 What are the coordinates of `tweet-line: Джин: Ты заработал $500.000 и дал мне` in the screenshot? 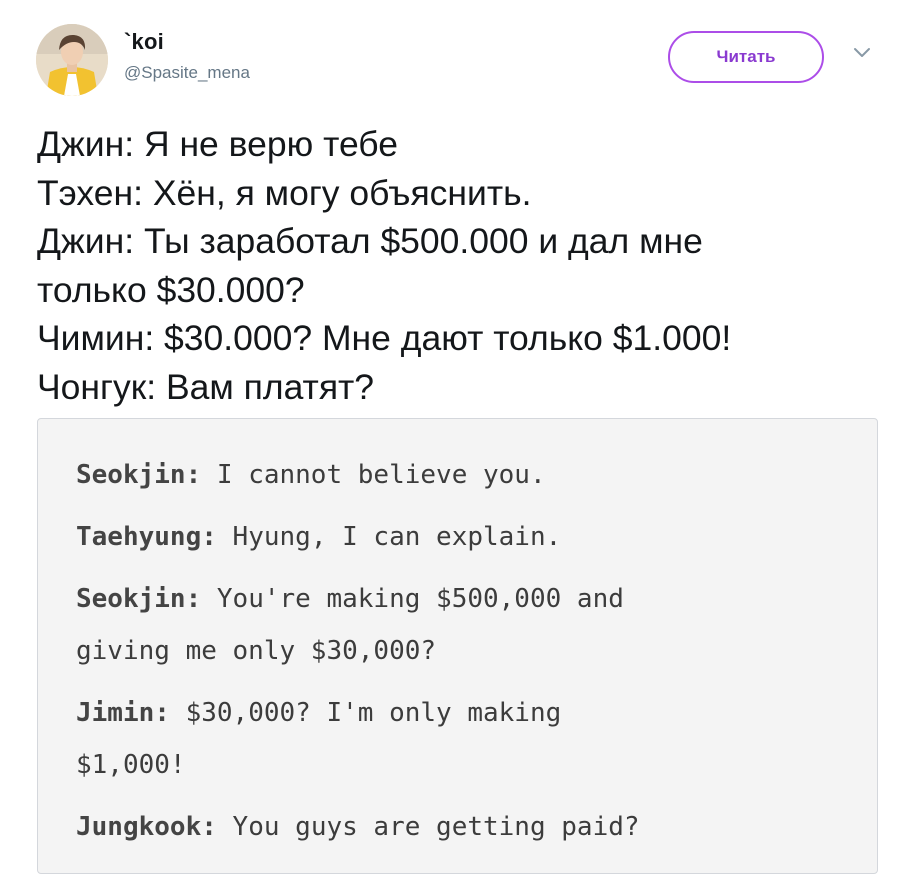 It's located at (370, 241).